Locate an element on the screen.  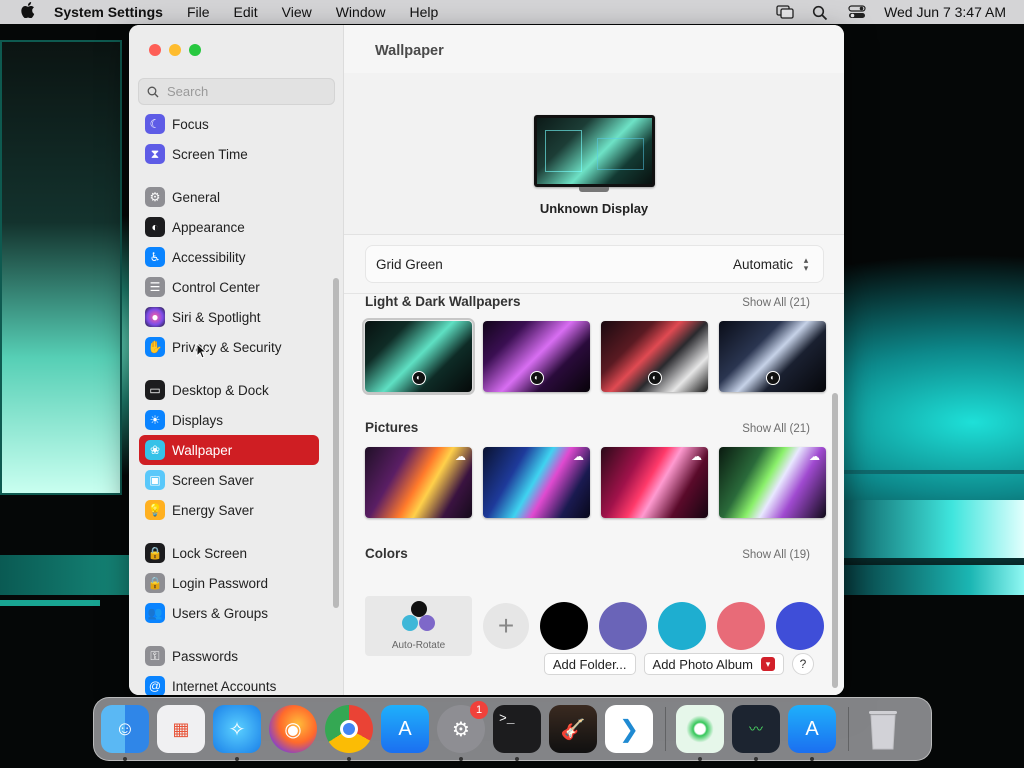
search-icon is located at coordinates (821, 13).